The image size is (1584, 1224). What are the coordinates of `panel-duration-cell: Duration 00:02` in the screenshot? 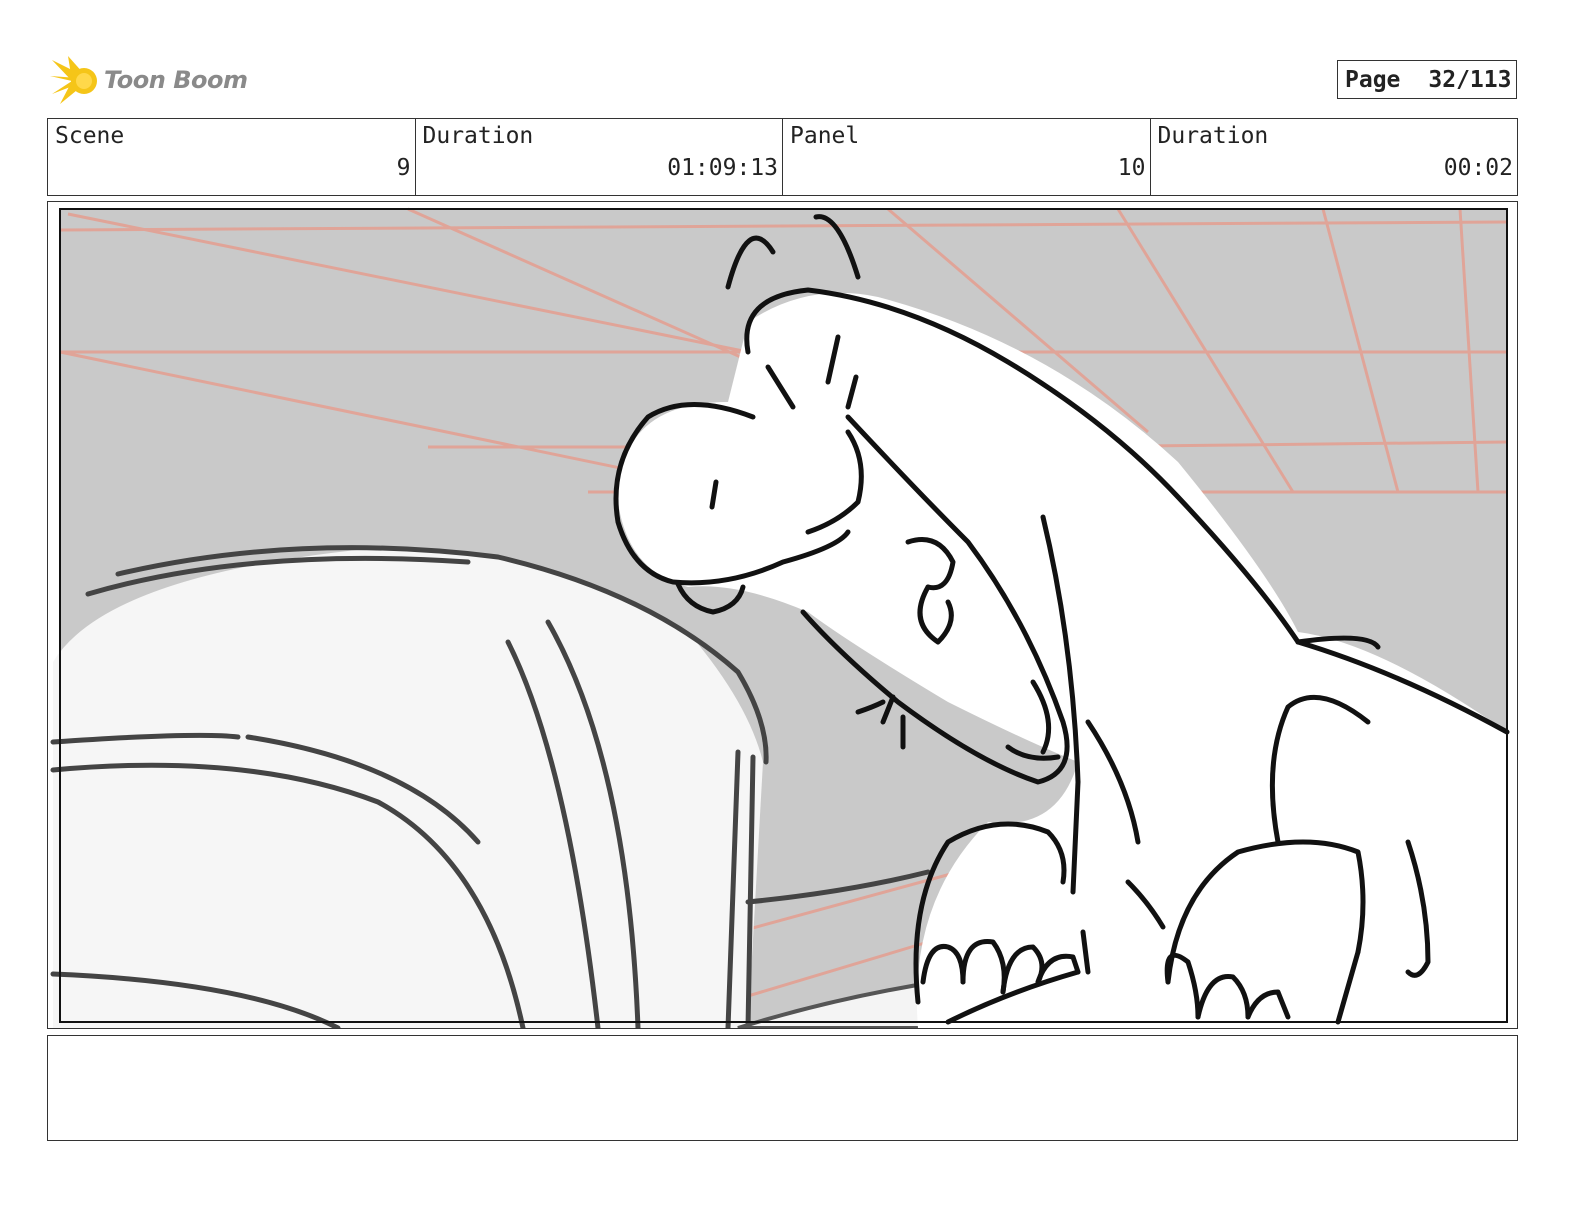 It's located at (1334, 157).